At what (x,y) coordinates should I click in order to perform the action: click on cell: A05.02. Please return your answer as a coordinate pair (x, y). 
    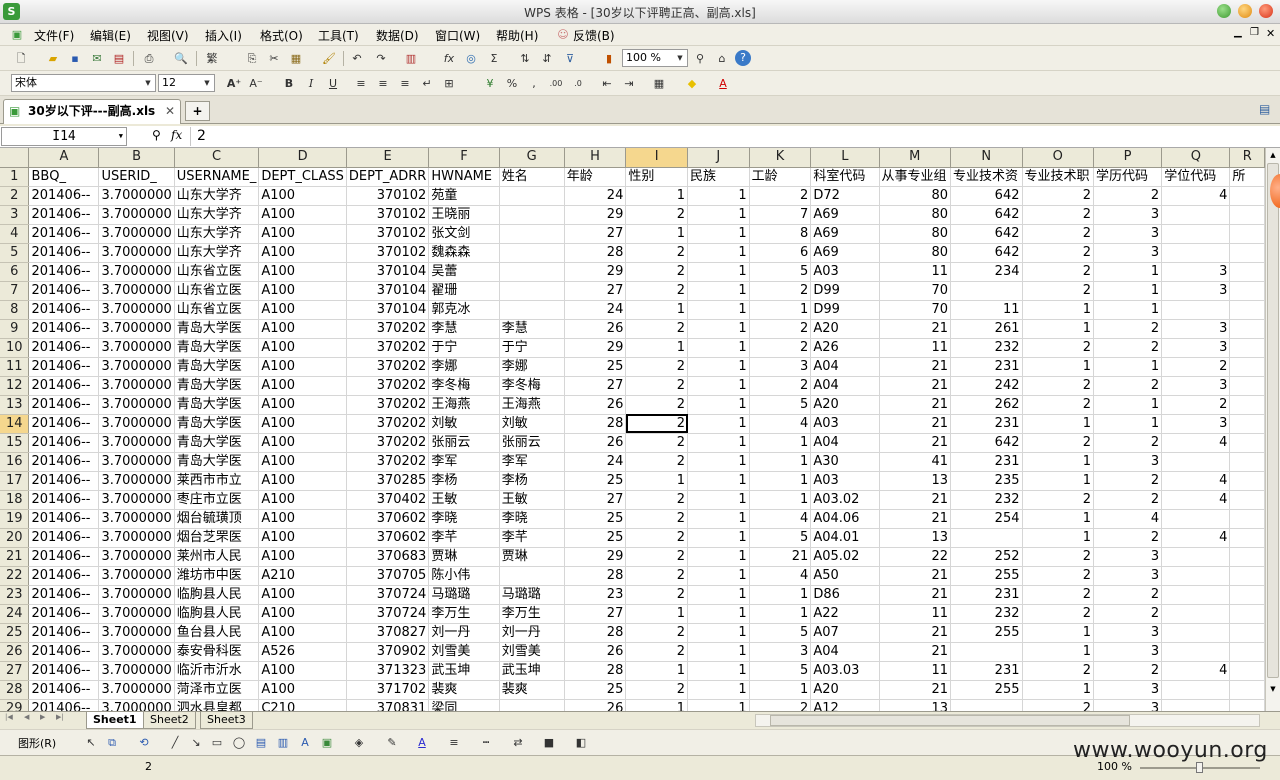
    Looking at the image, I should click on (845, 557).